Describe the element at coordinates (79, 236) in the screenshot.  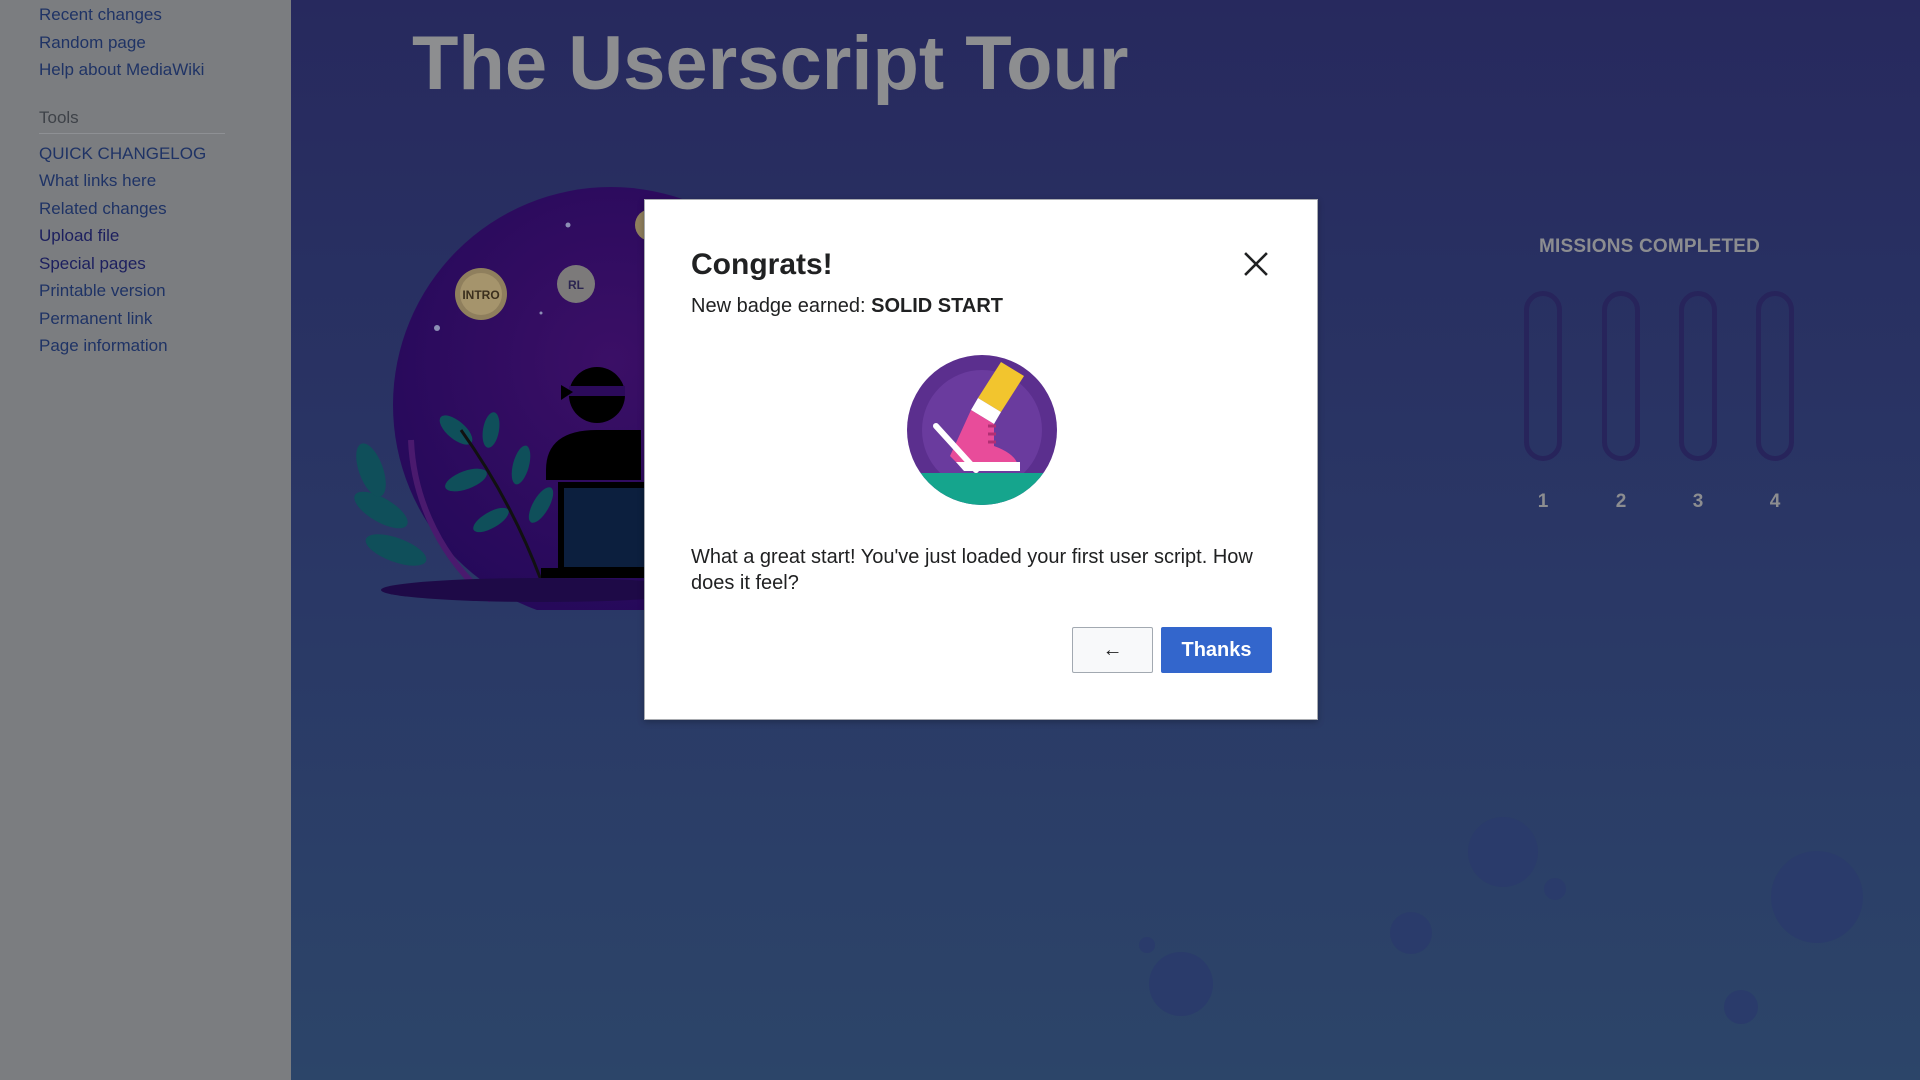
I see `sidebar-link-upload-file: Upload file` at that location.